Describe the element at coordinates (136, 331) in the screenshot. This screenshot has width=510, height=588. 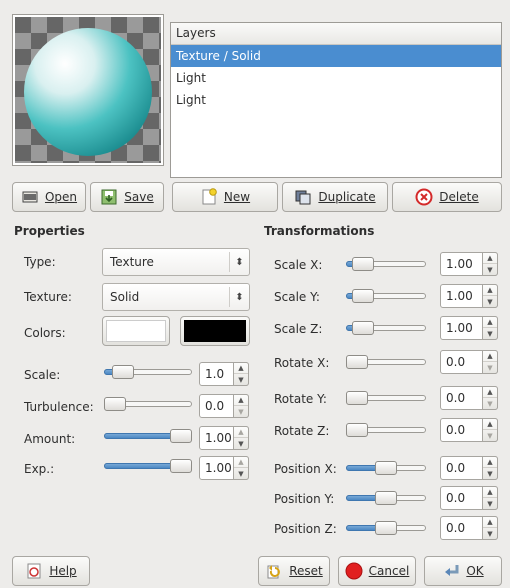
I see `color1-button` at that location.